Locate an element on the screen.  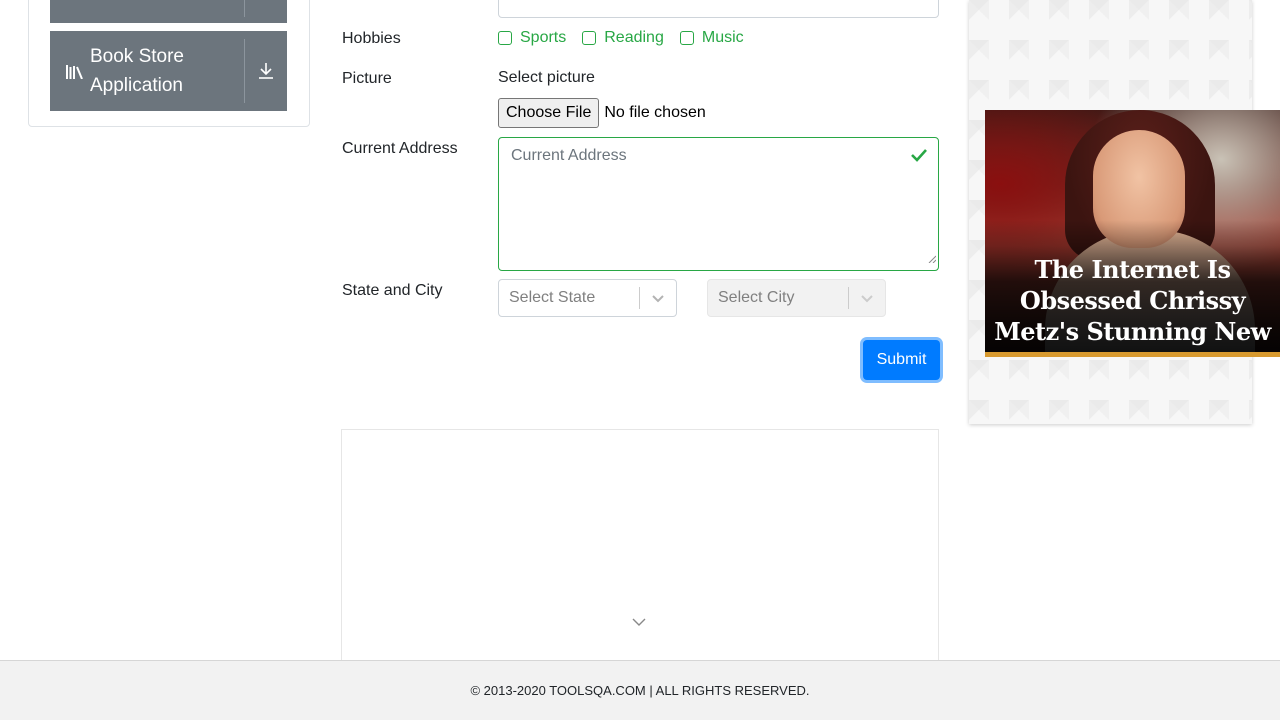
hobby-label: Music is located at coordinates (723, 38).